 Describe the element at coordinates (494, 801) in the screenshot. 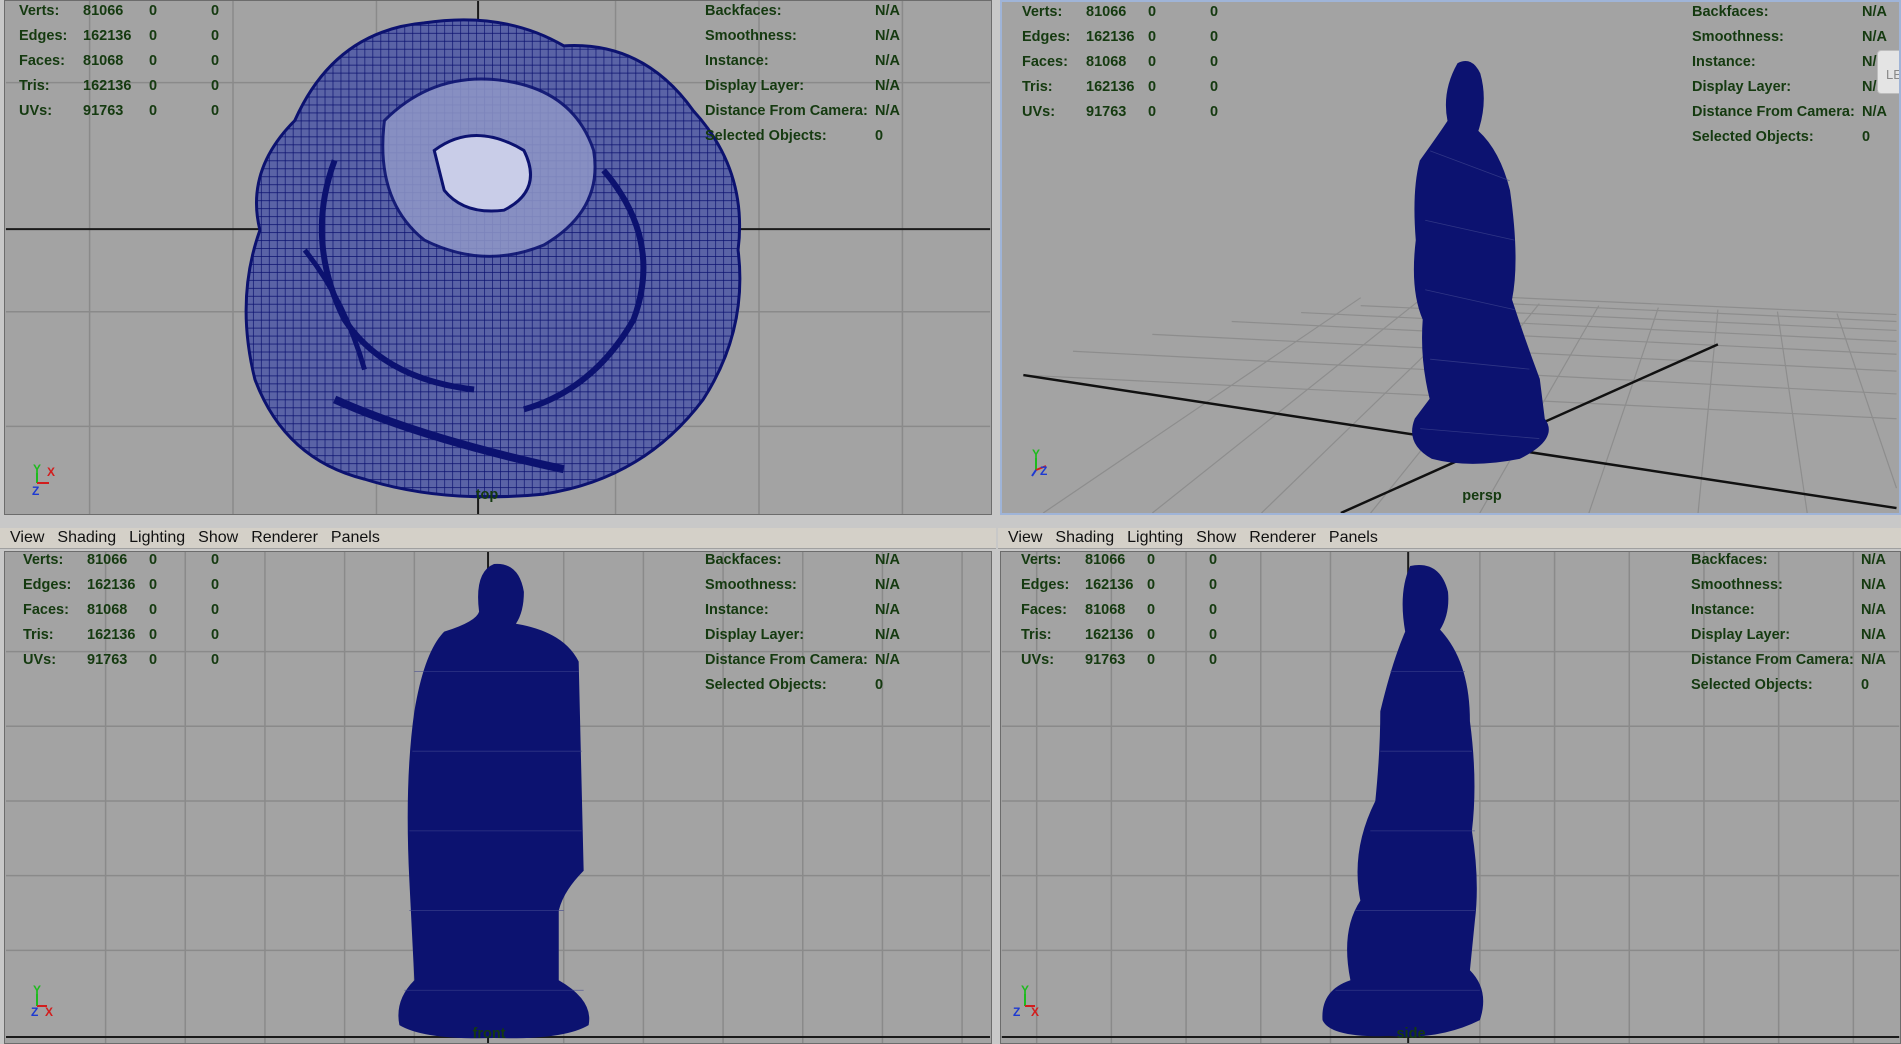

I see `statue-mesh-front` at that location.